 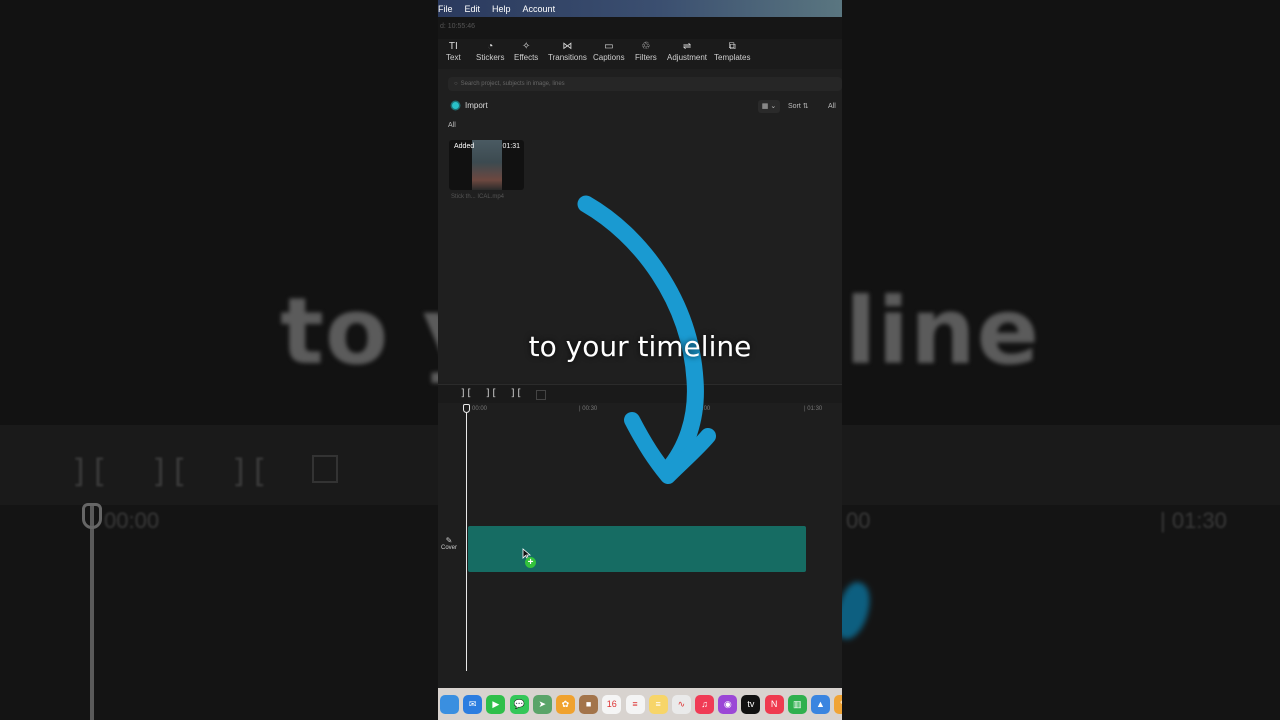 I want to click on tool-effects: ✧ Effects, so click(x=526, y=51).